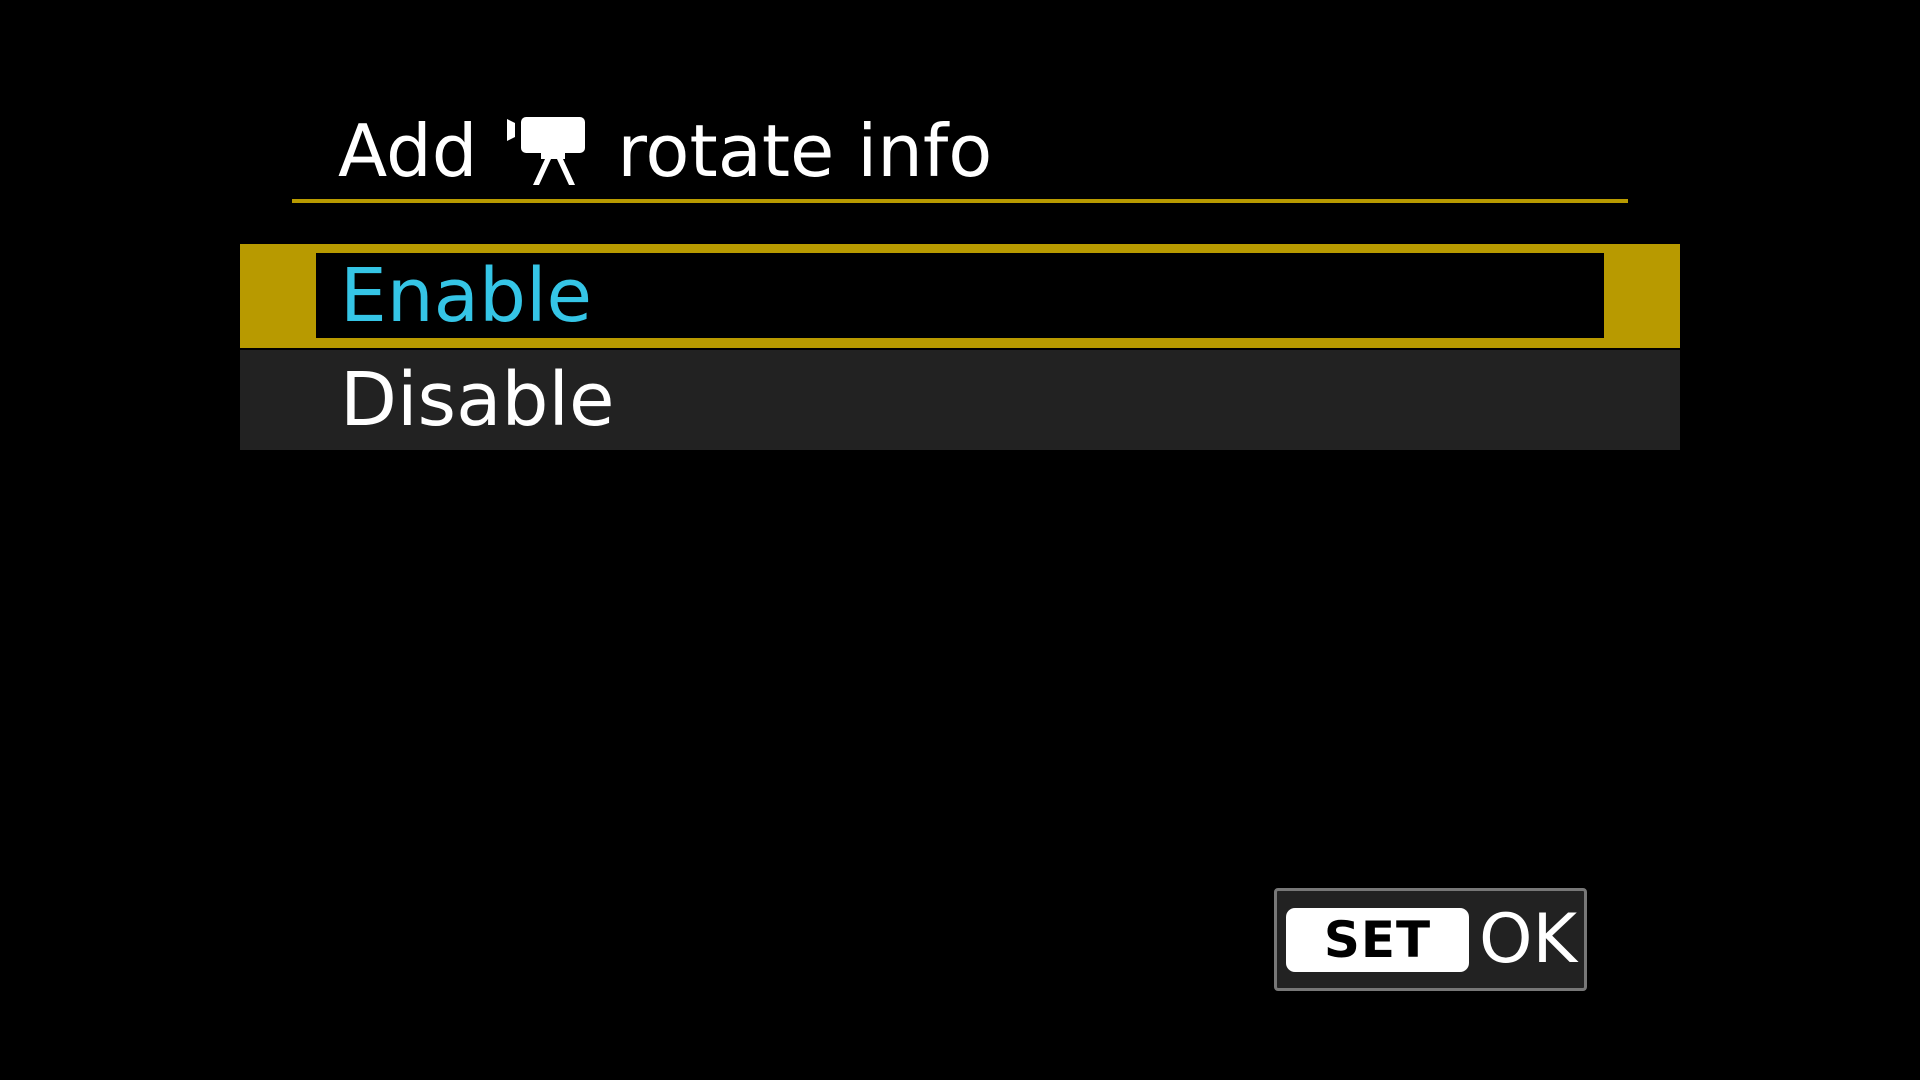 This screenshot has height=1080, width=1920. I want to click on option-label-disable: Disable, so click(477, 400).